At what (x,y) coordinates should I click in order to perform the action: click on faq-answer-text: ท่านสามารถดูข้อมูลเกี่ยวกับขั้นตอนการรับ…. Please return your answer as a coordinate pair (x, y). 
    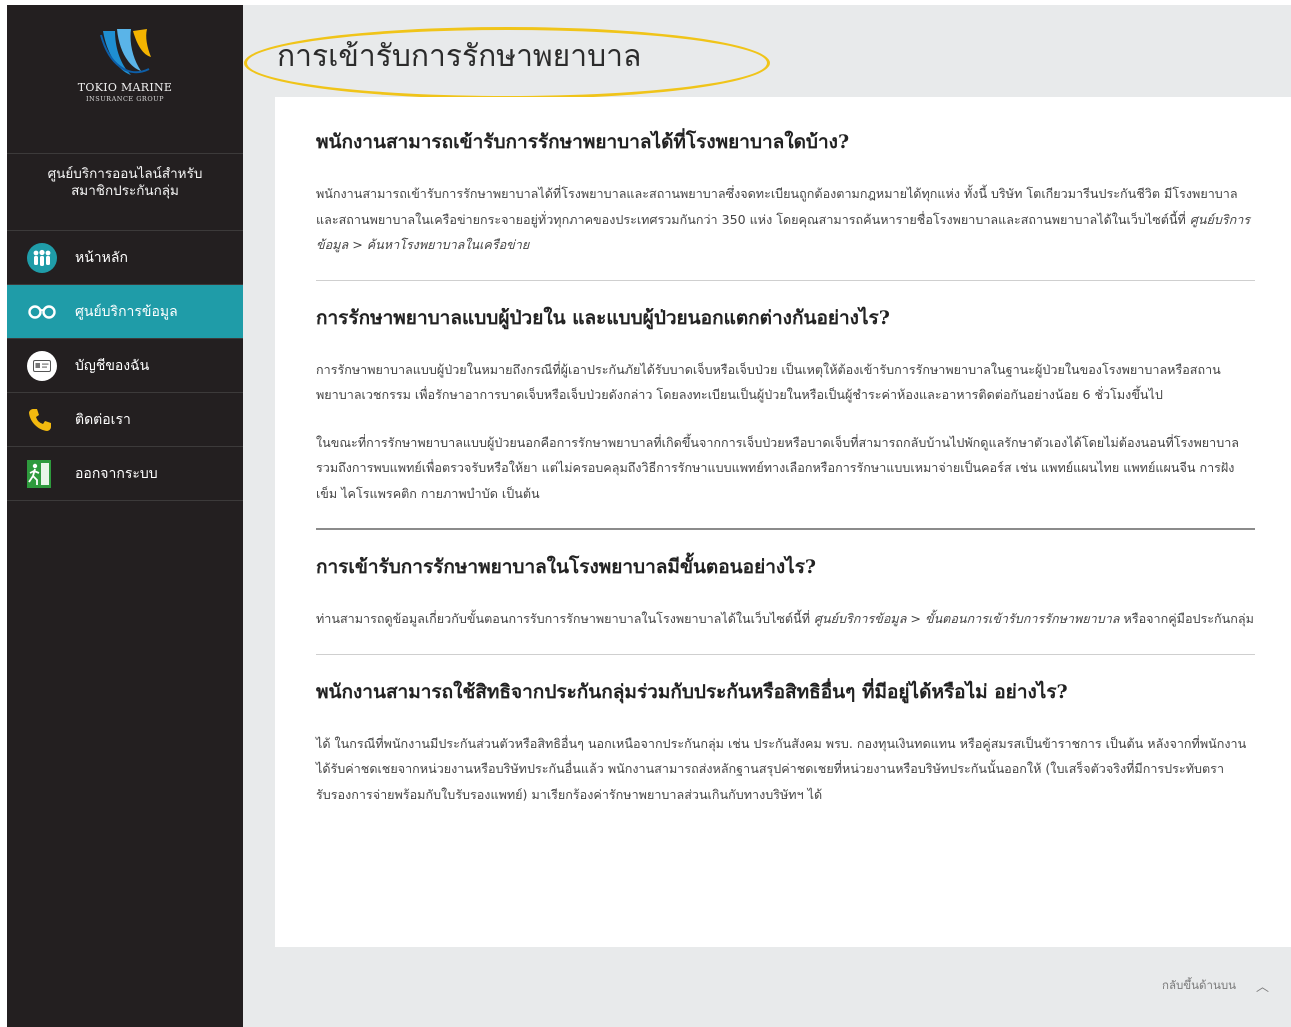
    Looking at the image, I should click on (565, 618).